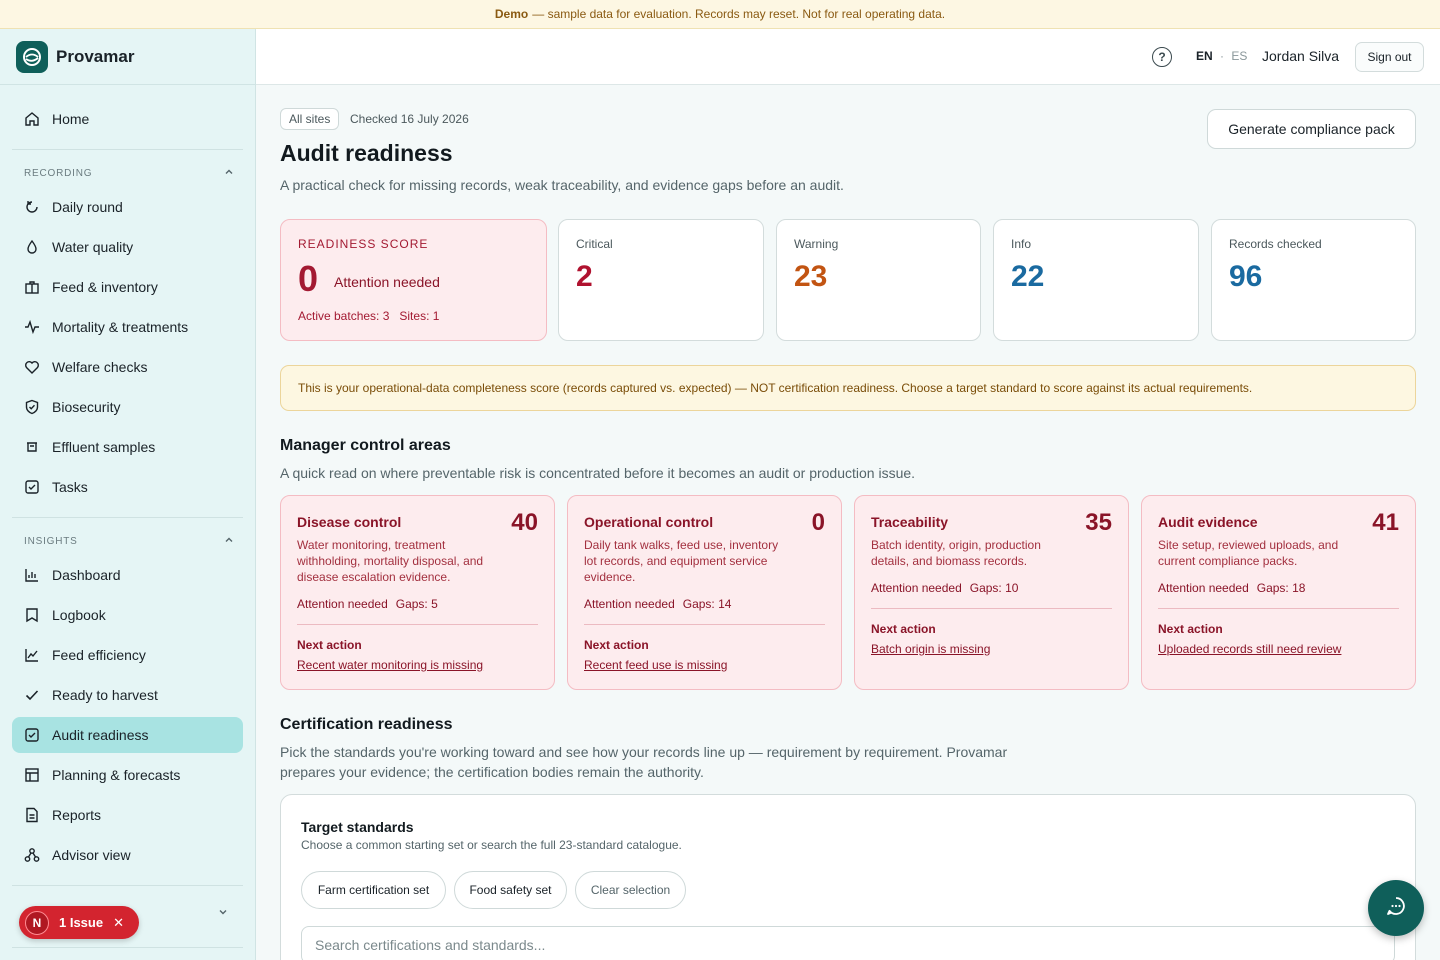 The width and height of the screenshot is (1440, 960). Describe the element at coordinates (365, 445) in the screenshot. I see `manager-title: Manager control areas` at that location.